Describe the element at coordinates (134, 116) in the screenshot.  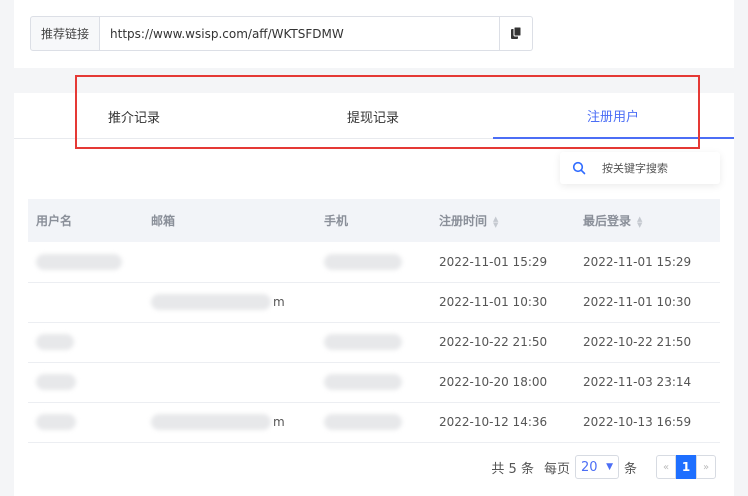
I see `tab-referral-records: 推介记录` at that location.